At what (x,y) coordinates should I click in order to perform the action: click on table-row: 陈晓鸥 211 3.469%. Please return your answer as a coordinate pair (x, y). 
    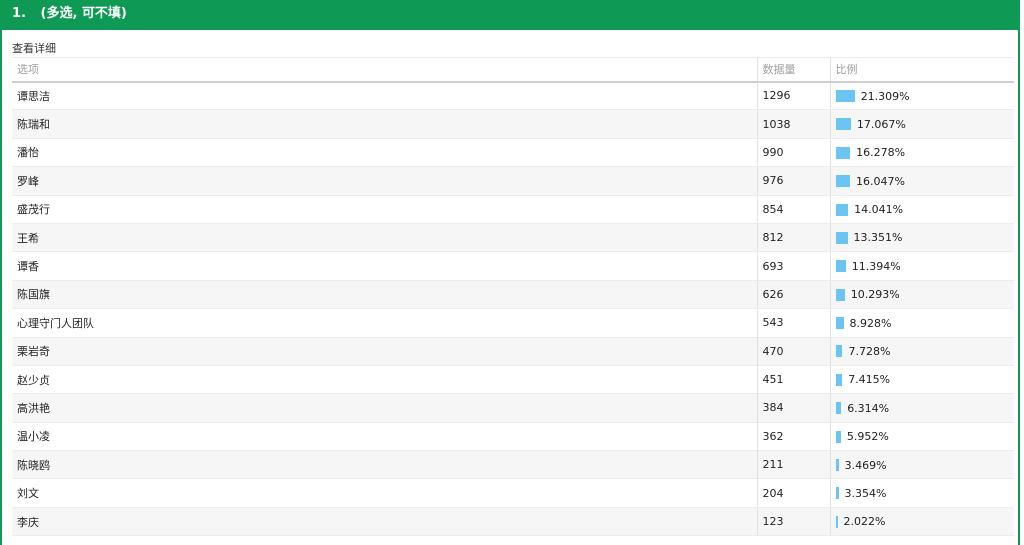
    Looking at the image, I should click on (513, 465).